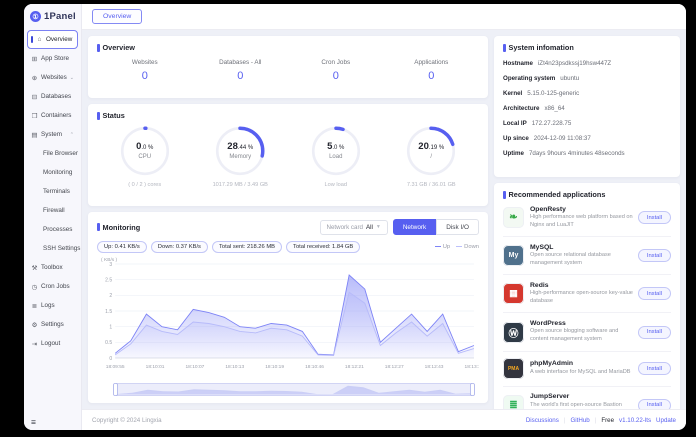 This screenshot has height=437, width=696. Describe the element at coordinates (240, 62) in the screenshot. I see `stat-label: Databases - All` at that location.